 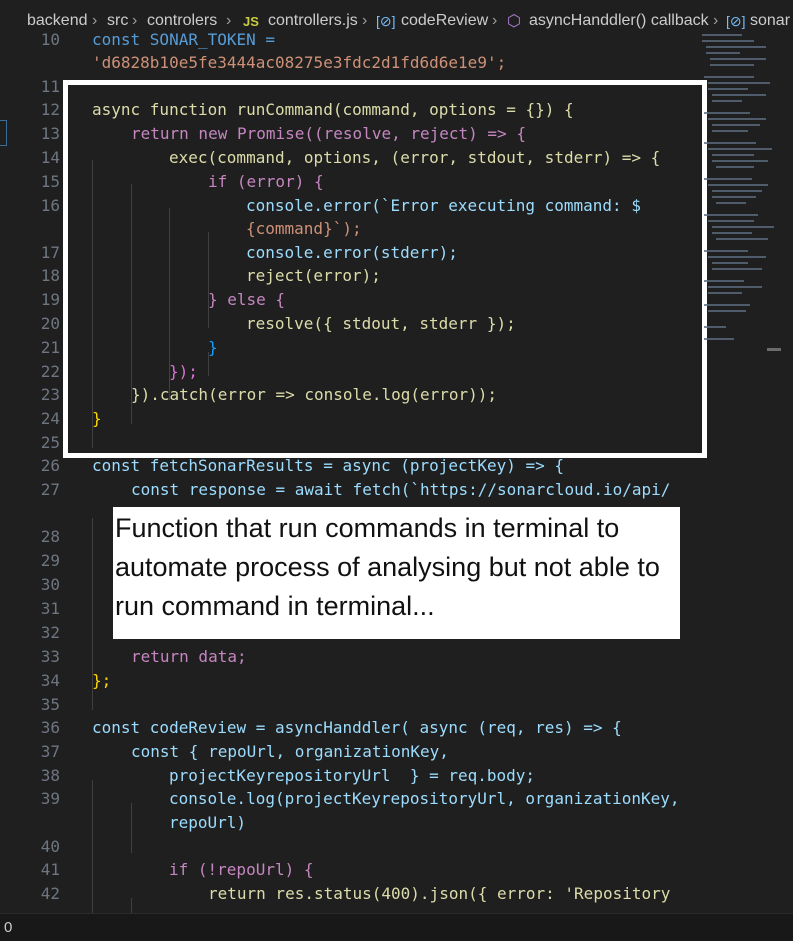 I want to click on line-number: 10, so click(x=50, y=39).